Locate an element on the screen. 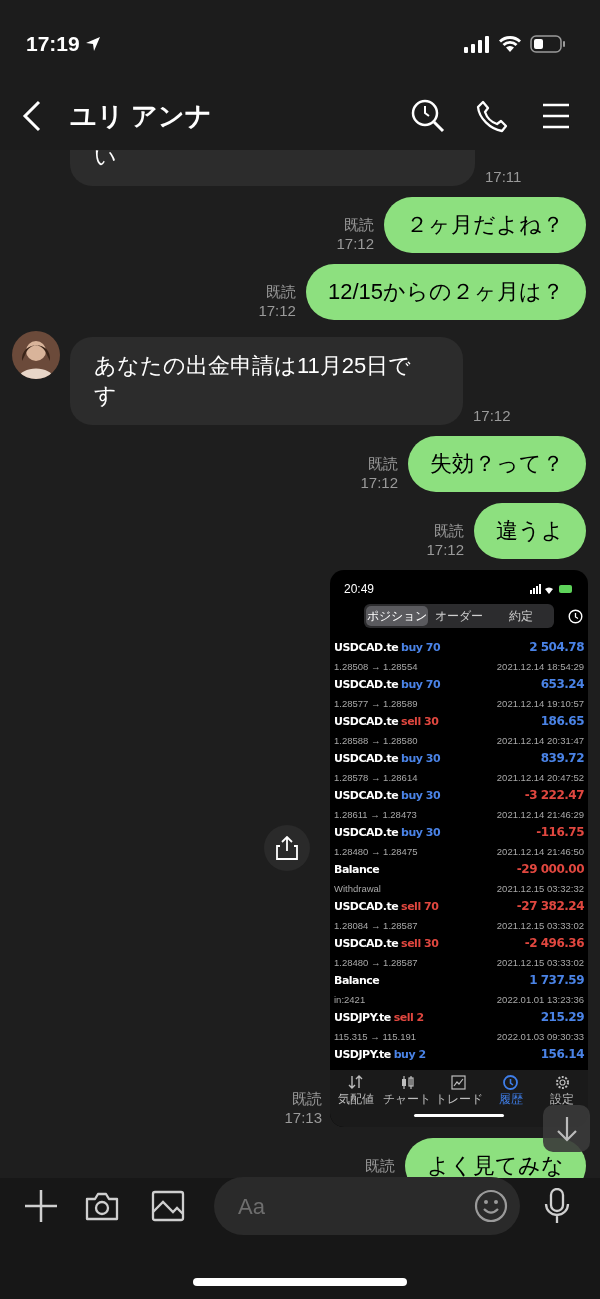 The width and height of the screenshot is (600, 1299). trade-side: sell 2 is located at coordinates (408, 1018).